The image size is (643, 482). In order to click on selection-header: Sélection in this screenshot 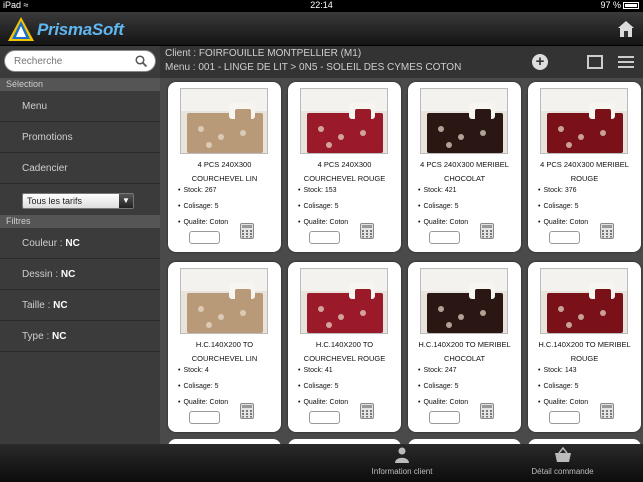, I will do `click(80, 84)`.